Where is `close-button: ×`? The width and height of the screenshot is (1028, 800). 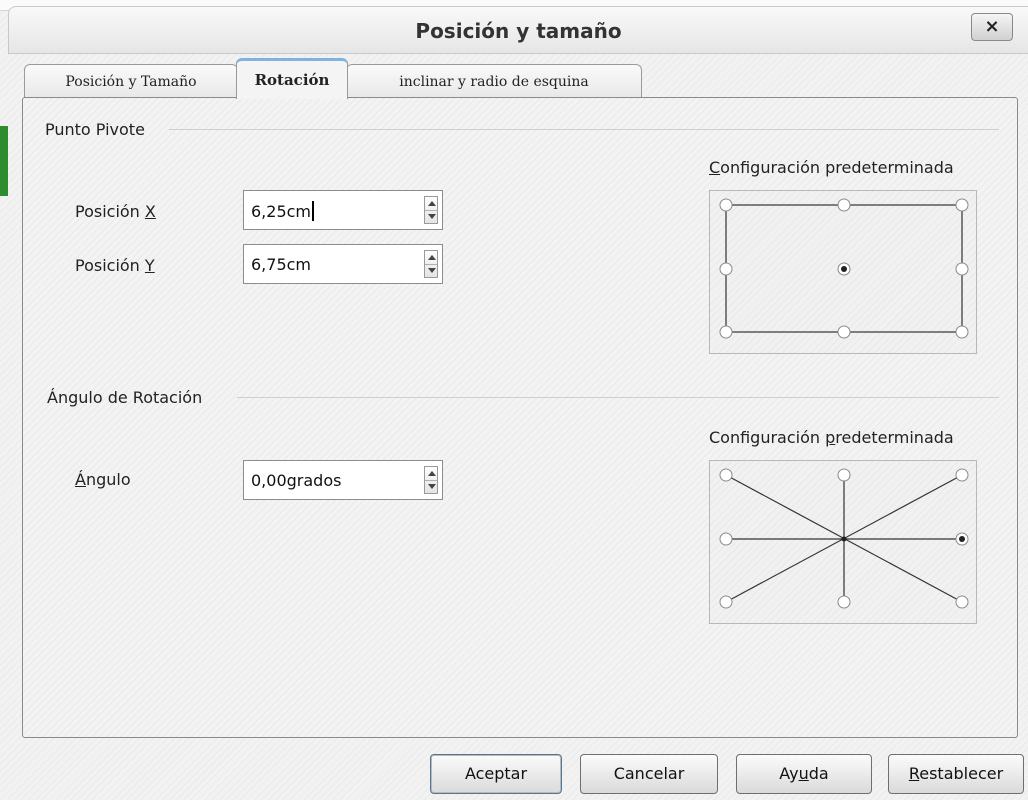
close-button: × is located at coordinates (992, 27).